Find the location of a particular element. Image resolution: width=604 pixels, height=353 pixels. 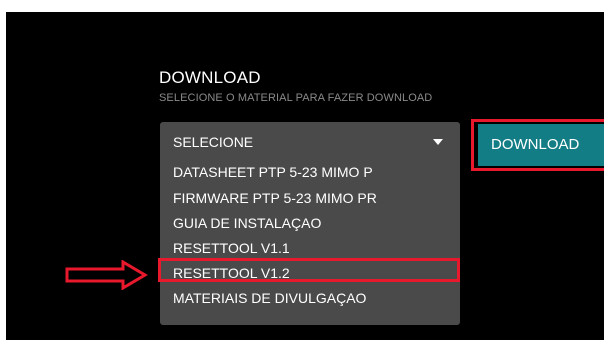

right-arrow-icon is located at coordinates (106, 275).